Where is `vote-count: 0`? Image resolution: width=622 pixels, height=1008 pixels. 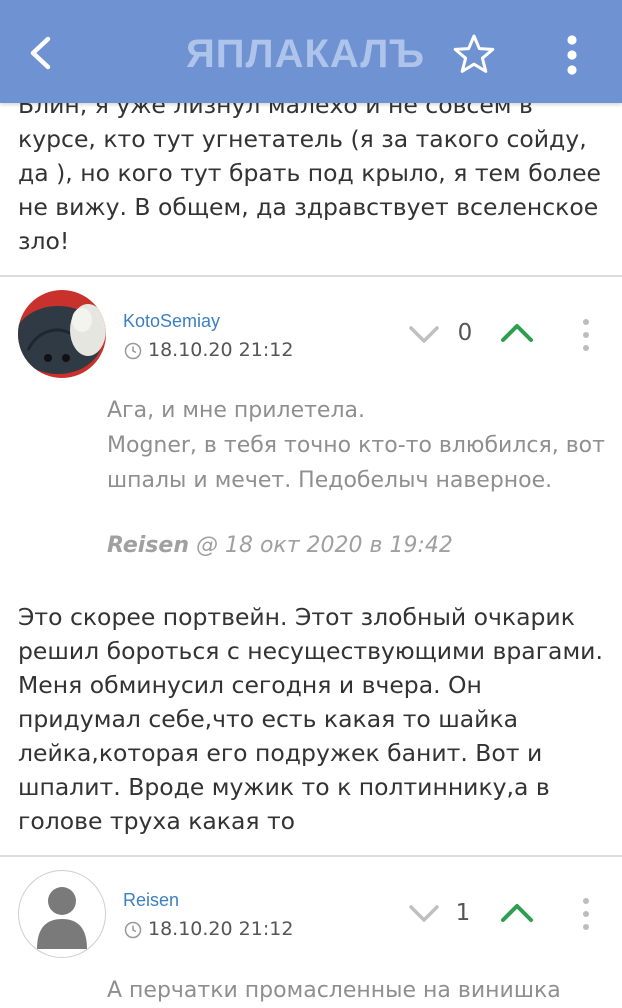 vote-count: 0 is located at coordinates (465, 333).